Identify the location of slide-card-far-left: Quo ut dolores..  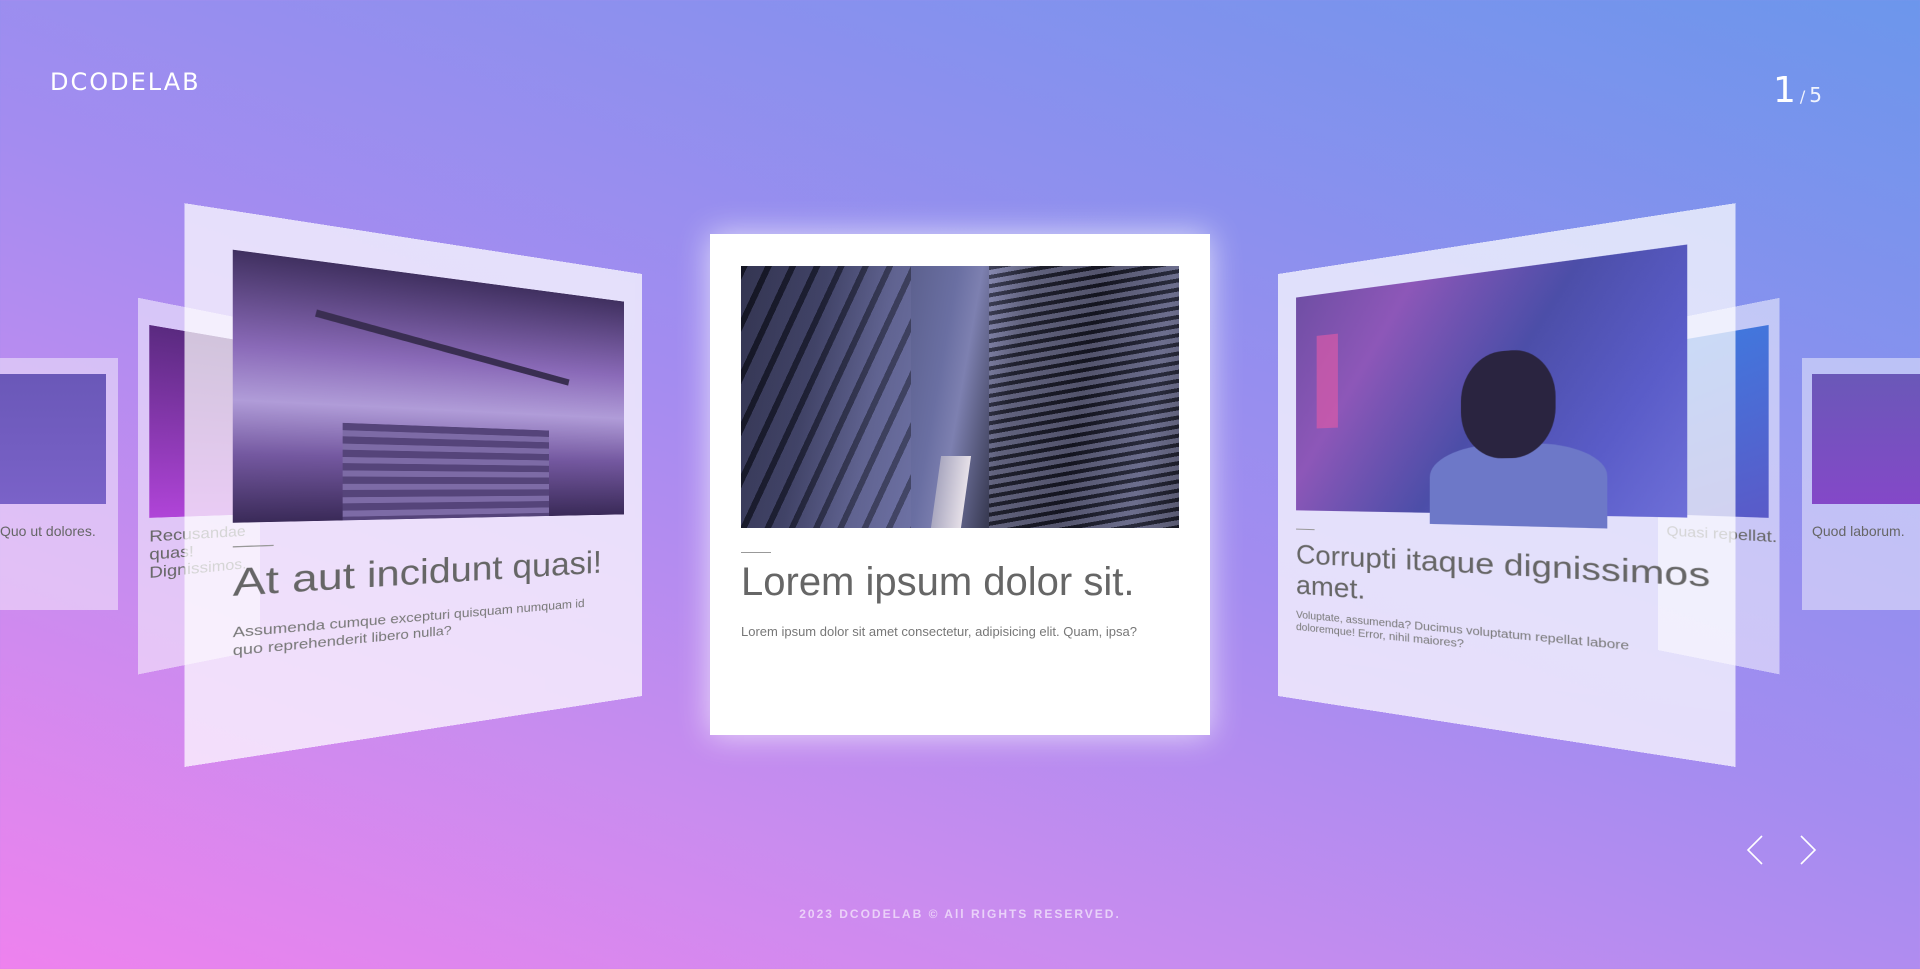
(59, 484).